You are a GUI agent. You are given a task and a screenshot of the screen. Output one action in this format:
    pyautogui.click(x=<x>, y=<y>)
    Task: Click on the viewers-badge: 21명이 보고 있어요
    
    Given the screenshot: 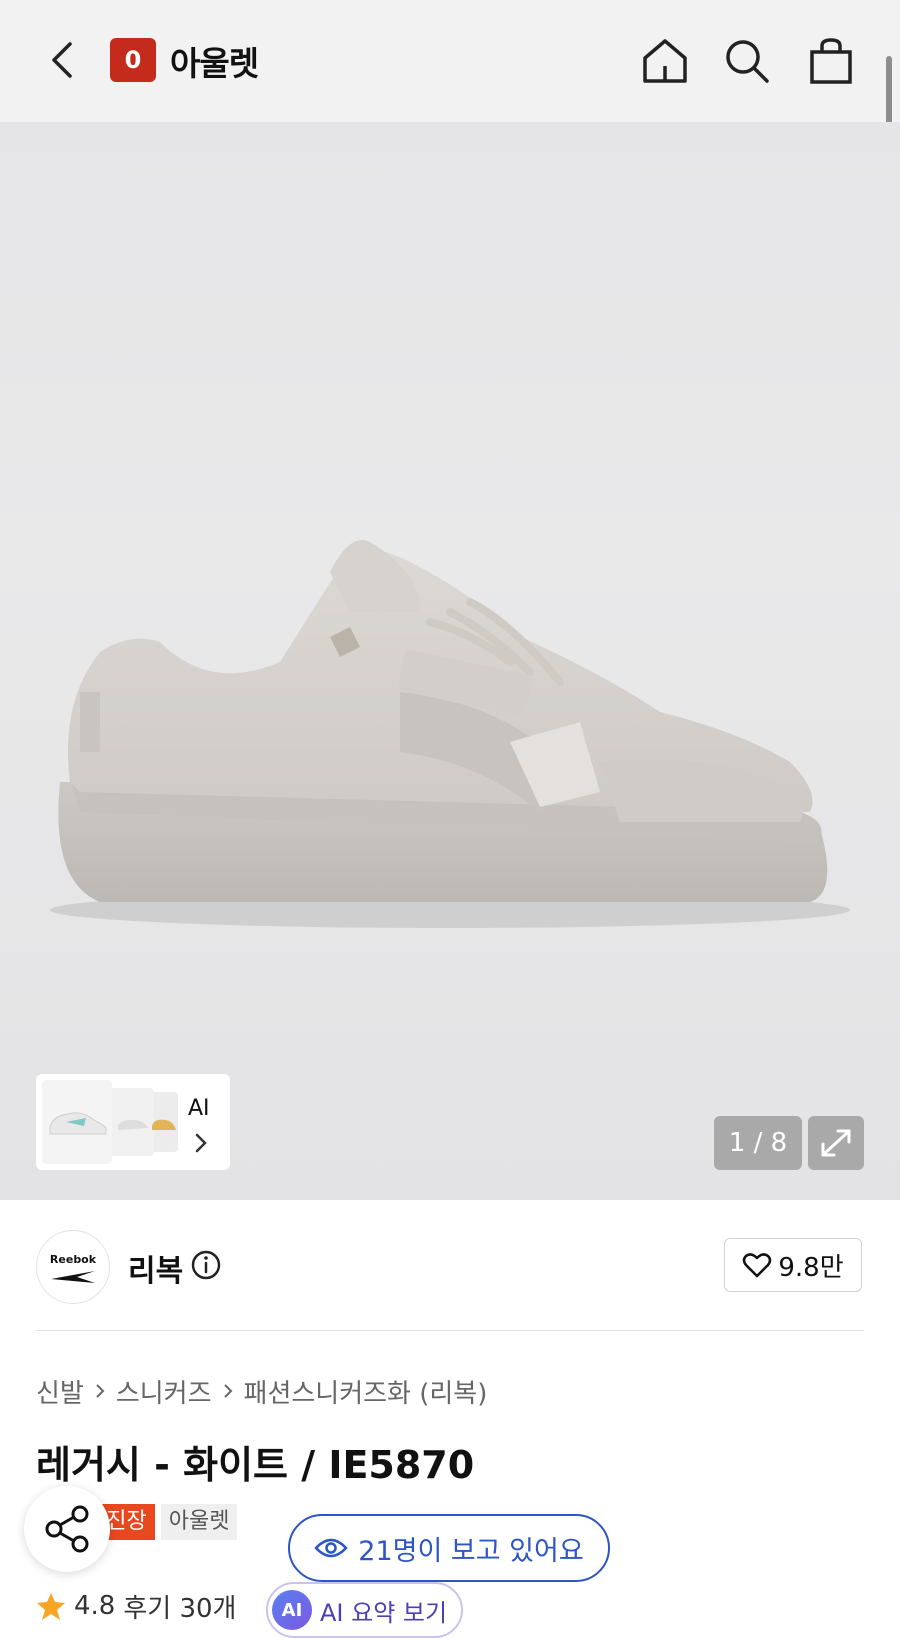 What is the action you would take?
    pyautogui.click(x=449, y=1548)
    